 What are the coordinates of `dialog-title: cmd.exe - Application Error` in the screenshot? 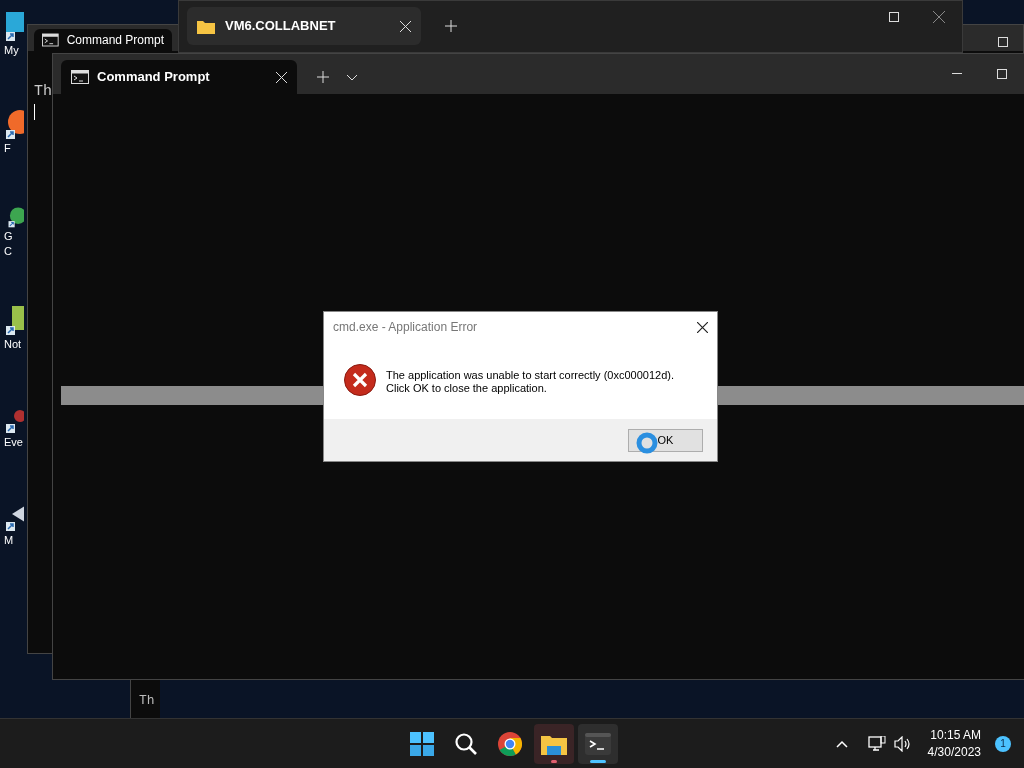 It's located at (406, 327).